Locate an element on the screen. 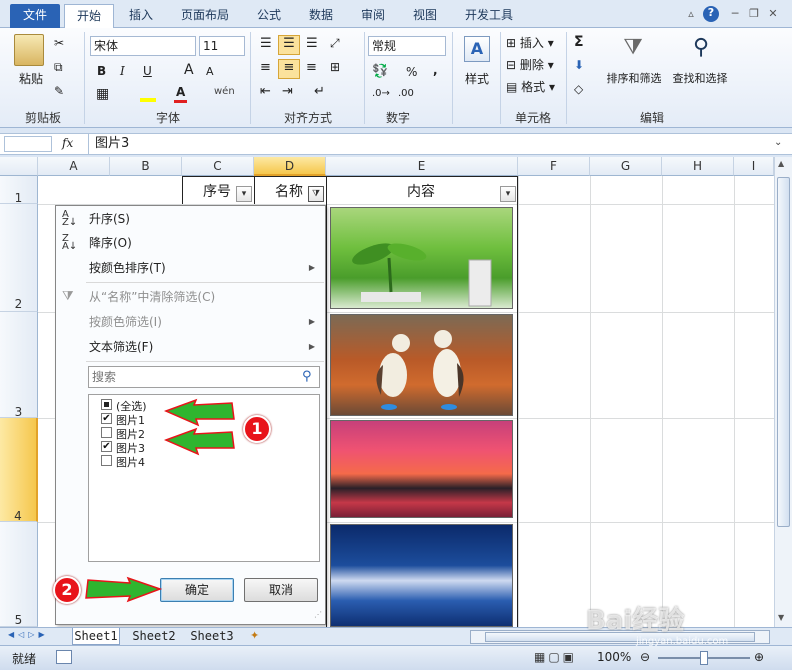  align-middle-icon: ☰ is located at coordinates (289, 45).